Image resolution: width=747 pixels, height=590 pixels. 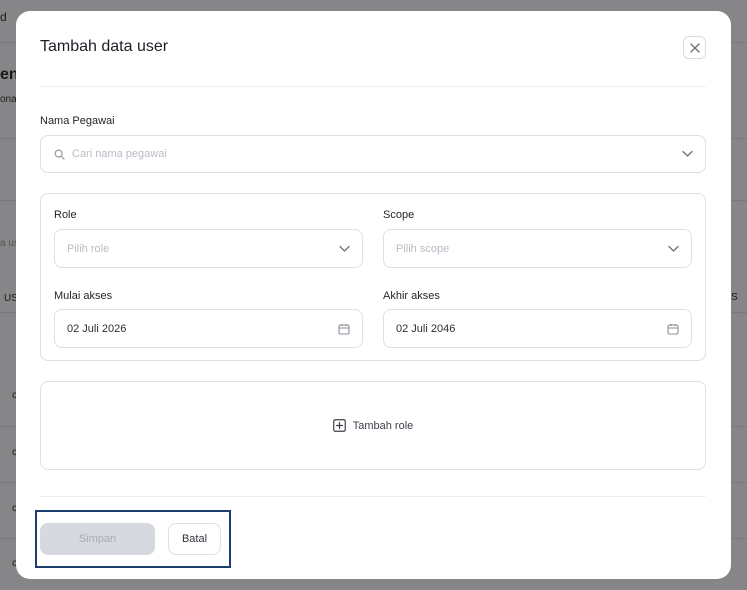 I want to click on scope-select: Pilih scope, so click(x=537, y=248).